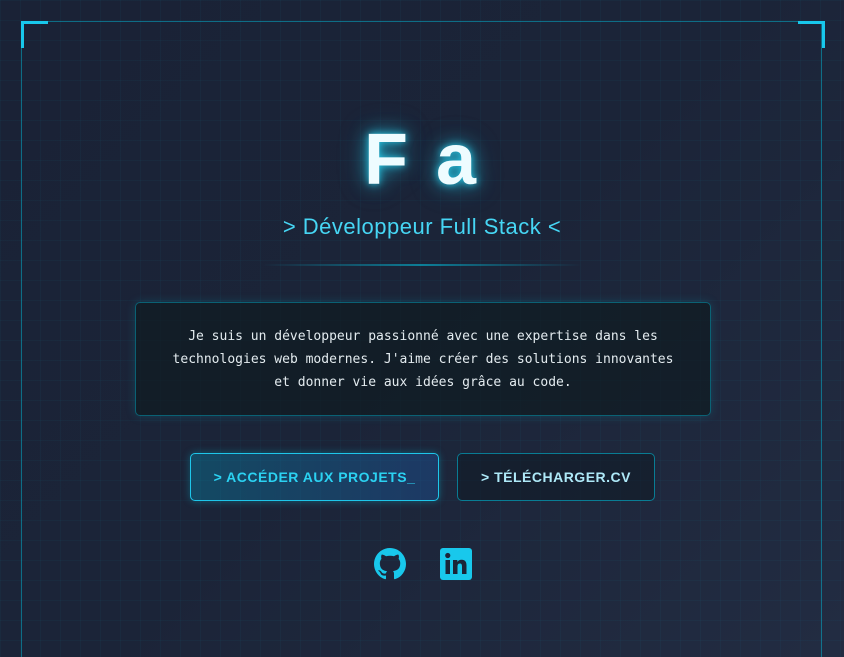 The image size is (844, 657). I want to click on github-icon-graphic, so click(390, 564).